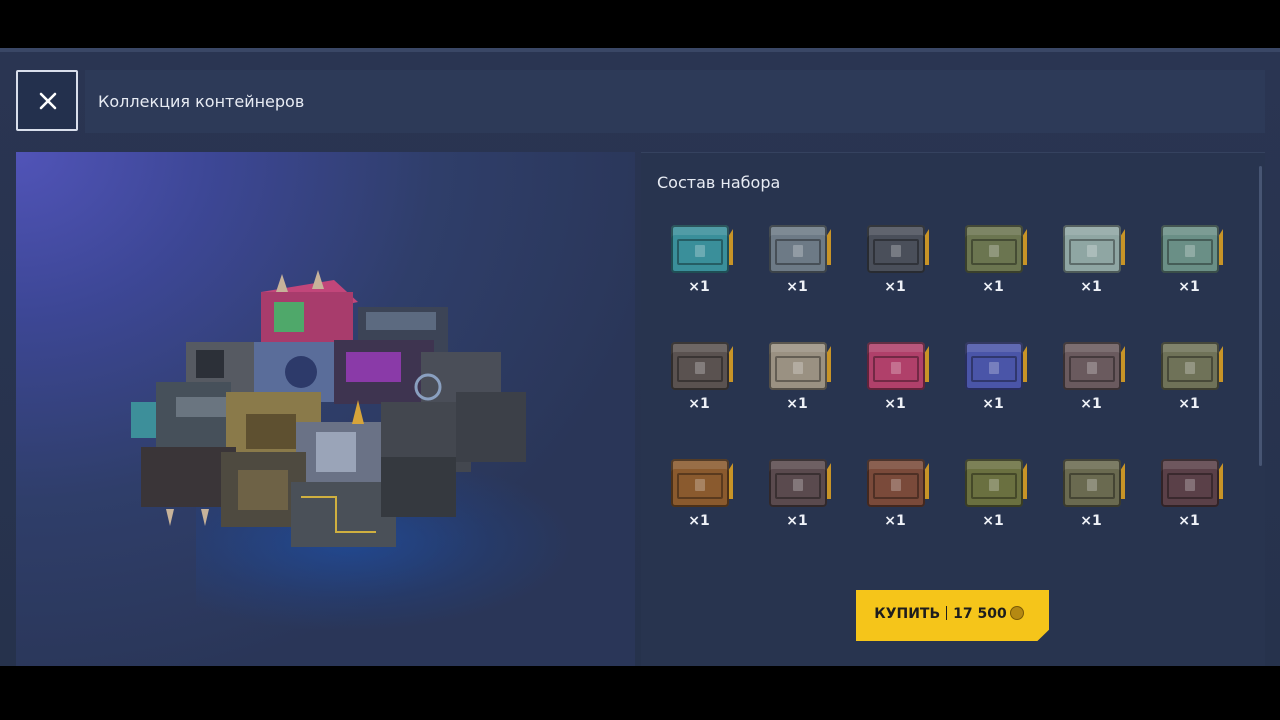  What do you see at coordinates (719, 182) in the screenshot?
I see `section-title: Состав набора` at bounding box center [719, 182].